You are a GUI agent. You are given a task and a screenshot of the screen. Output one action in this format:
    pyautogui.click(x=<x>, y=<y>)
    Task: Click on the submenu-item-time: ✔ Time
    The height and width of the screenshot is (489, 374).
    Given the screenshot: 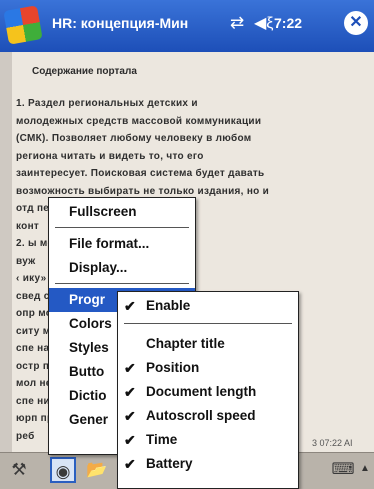 What is the action you would take?
    pyautogui.click(x=208, y=440)
    